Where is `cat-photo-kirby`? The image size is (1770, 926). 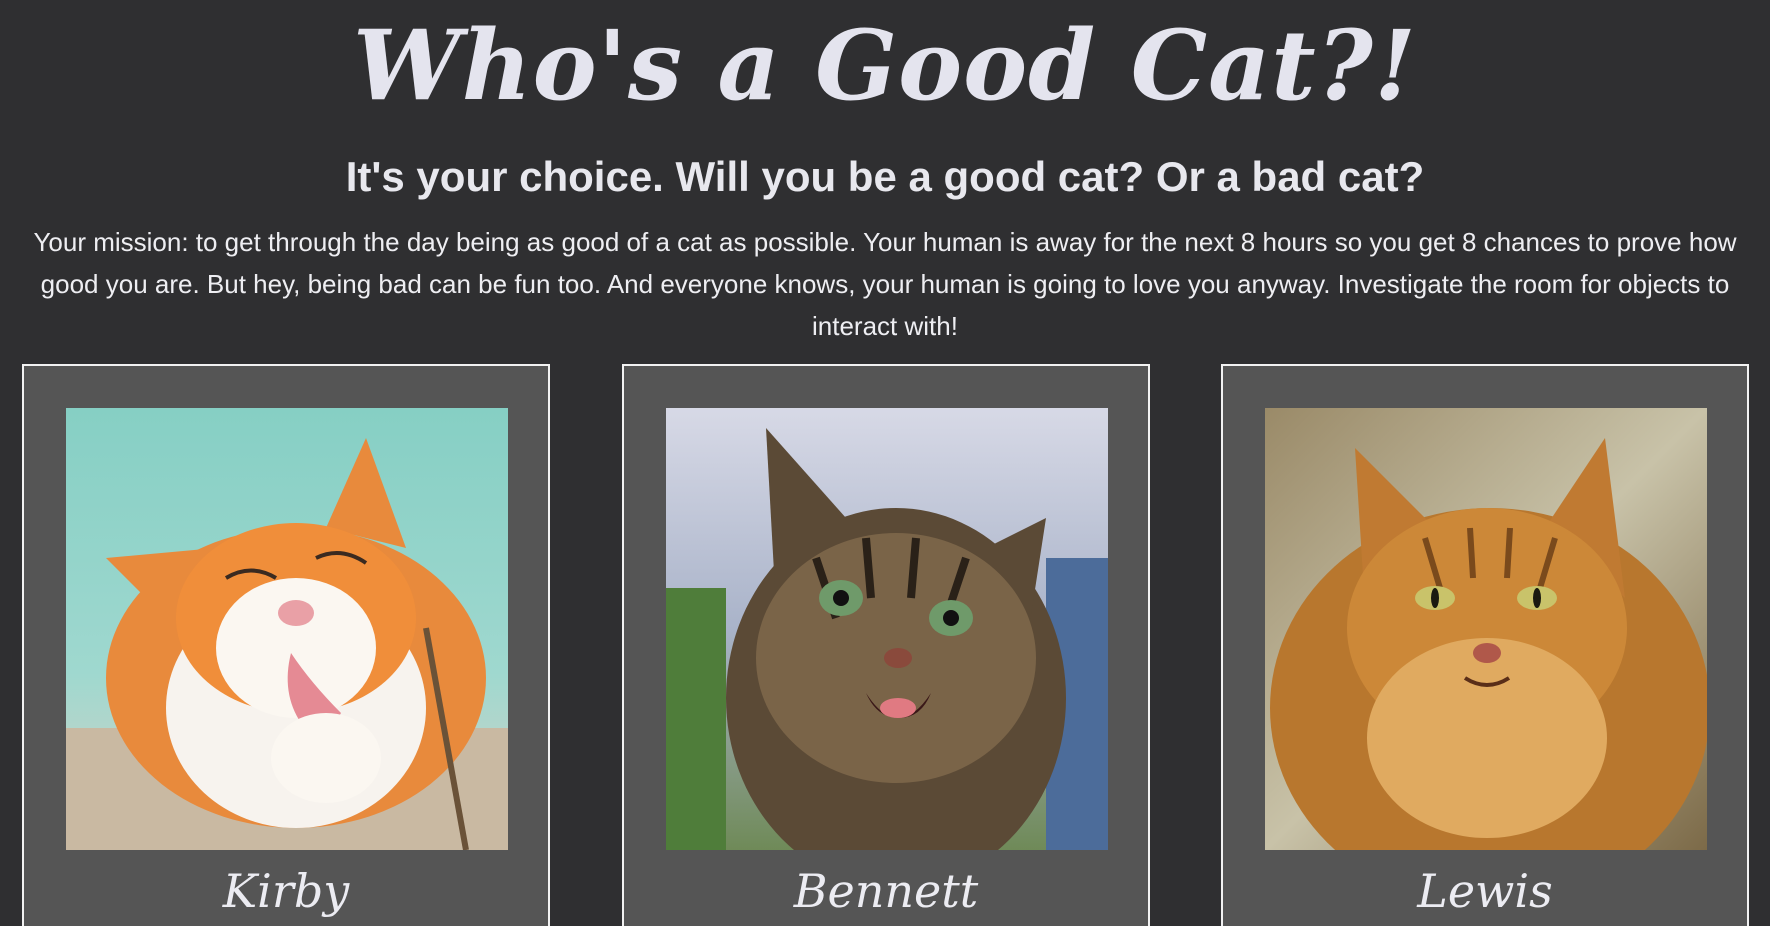 cat-photo-kirby is located at coordinates (287, 629).